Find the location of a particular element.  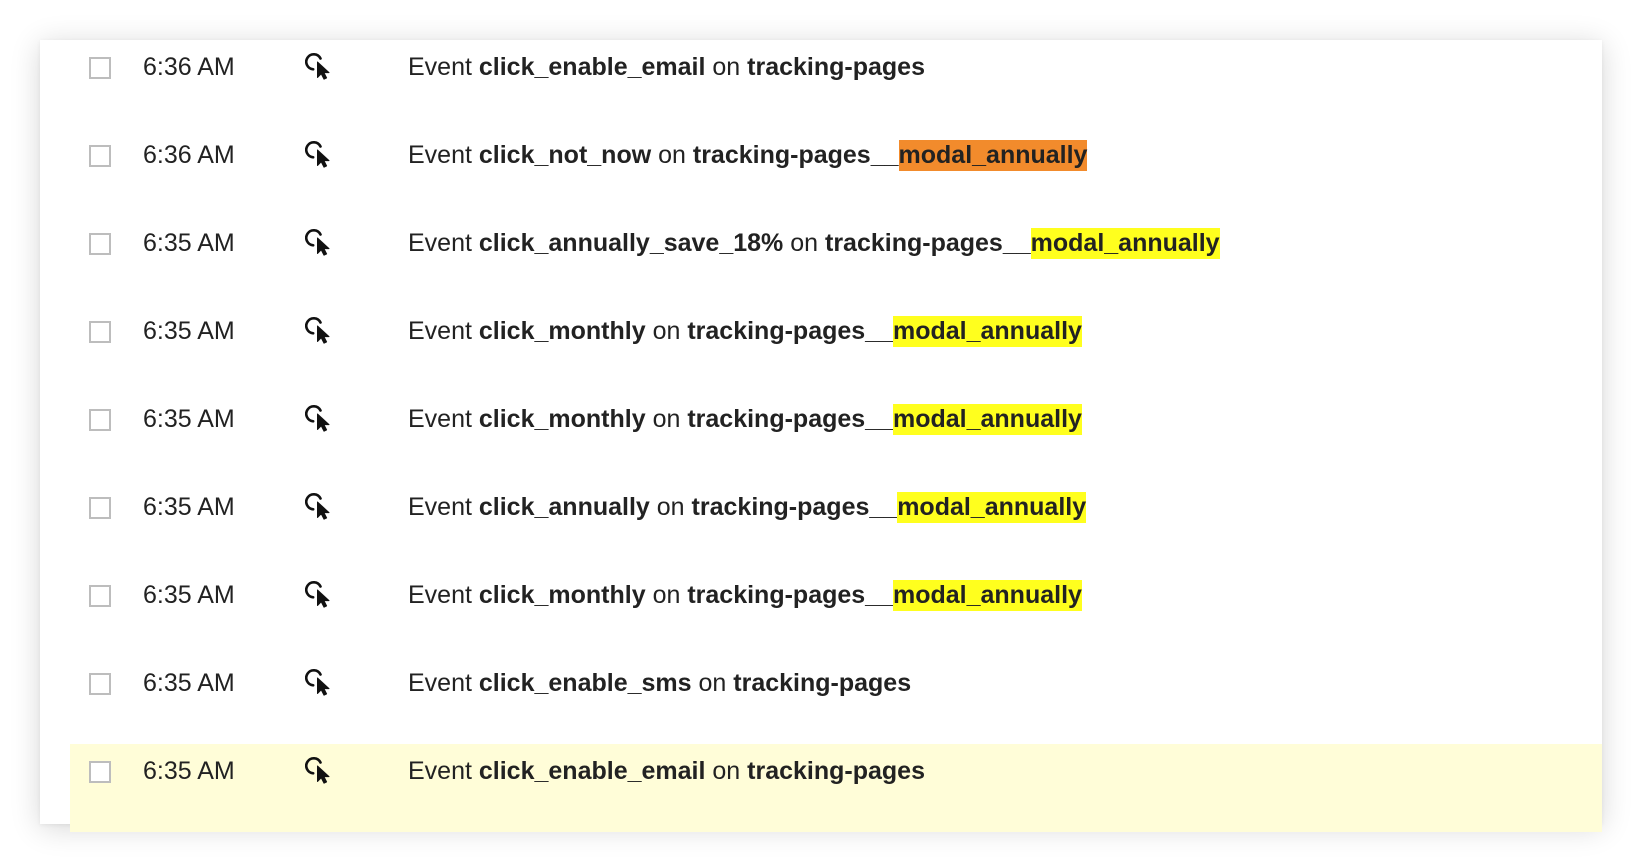

event-name: click_annually is located at coordinates (564, 507).